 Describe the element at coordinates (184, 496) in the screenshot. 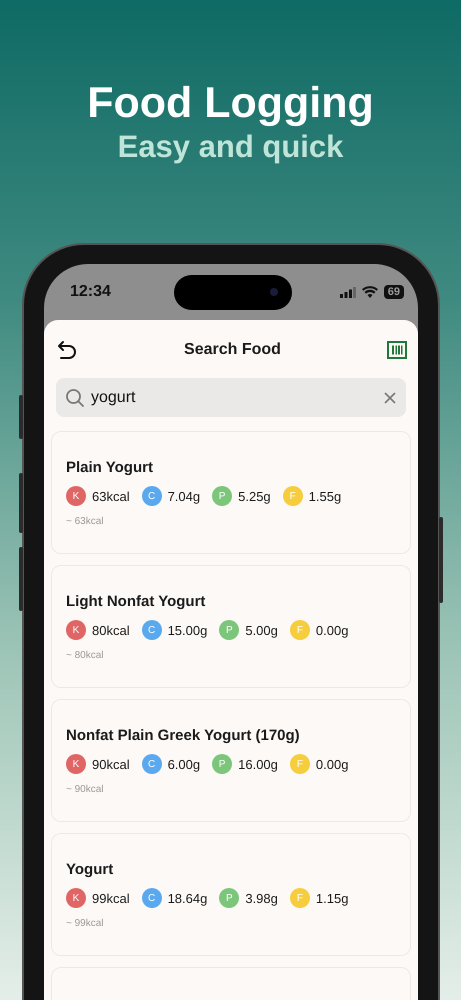

I see `nutrient-value: 7.04g` at that location.